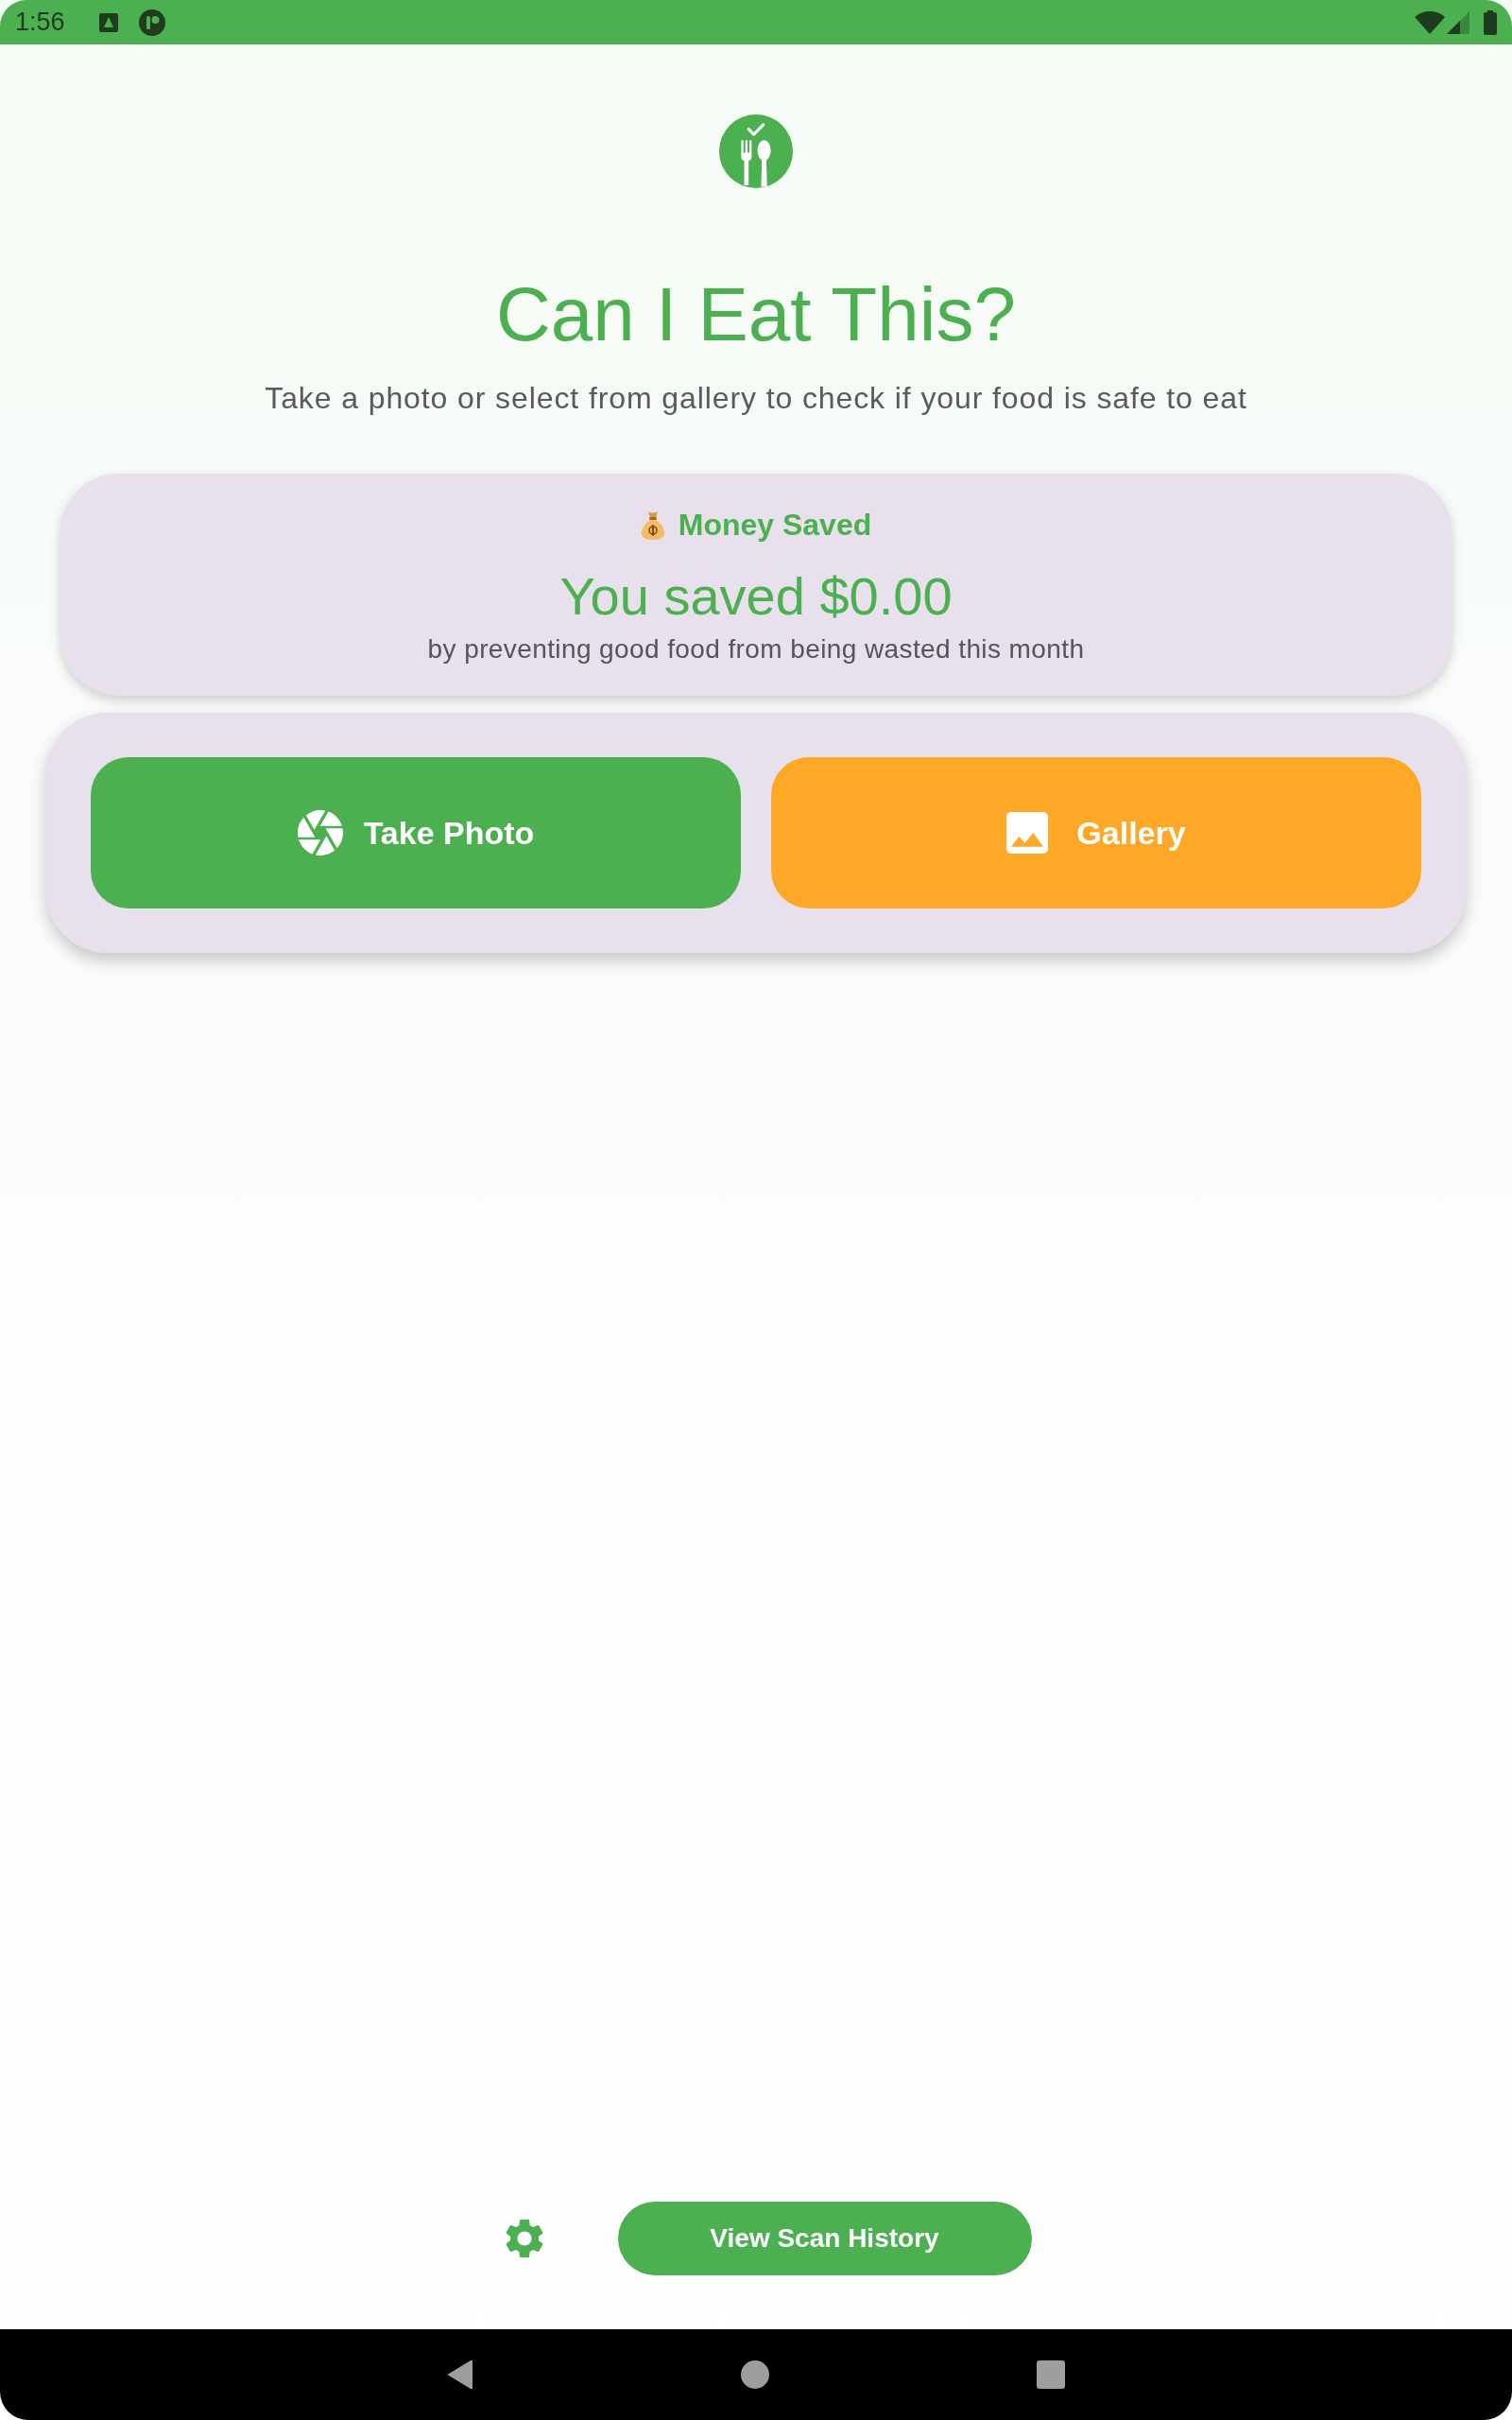 Image resolution: width=1512 pixels, height=2420 pixels. I want to click on battery-icon, so click(1490, 22).